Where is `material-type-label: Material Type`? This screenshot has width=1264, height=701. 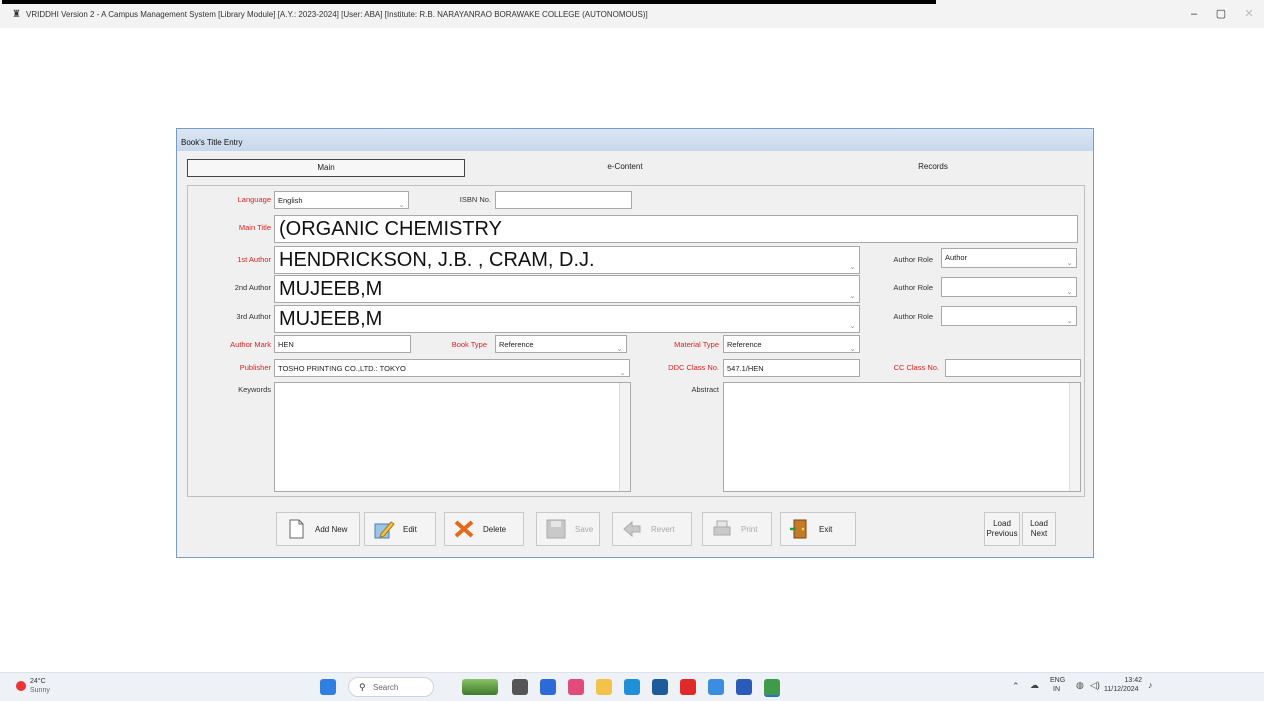
material-type-label: Material Type is located at coordinates (696, 344).